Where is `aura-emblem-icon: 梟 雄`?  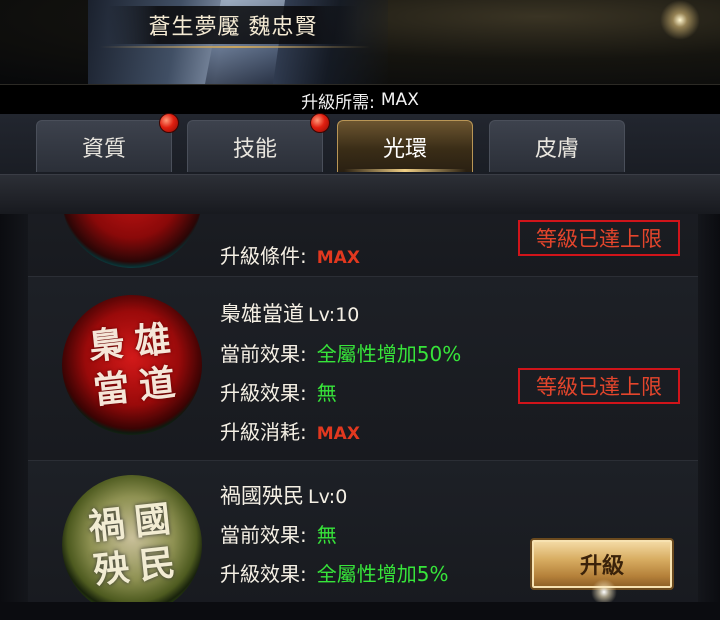 aura-emblem-icon: 梟 雄 is located at coordinates (132, 241).